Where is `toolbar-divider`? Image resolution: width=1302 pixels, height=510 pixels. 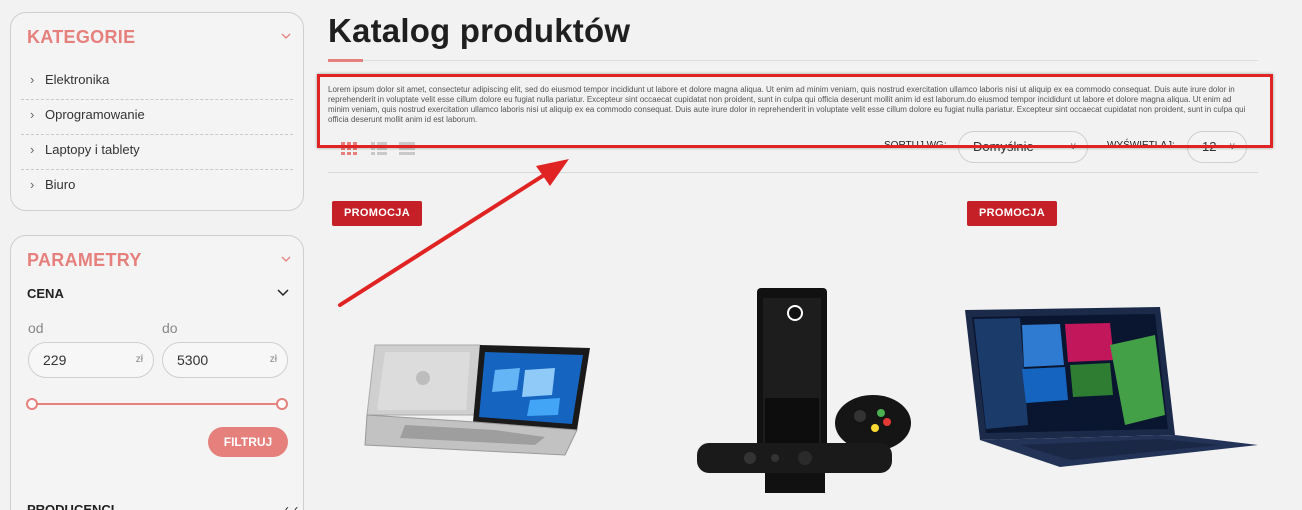 toolbar-divider is located at coordinates (793, 172).